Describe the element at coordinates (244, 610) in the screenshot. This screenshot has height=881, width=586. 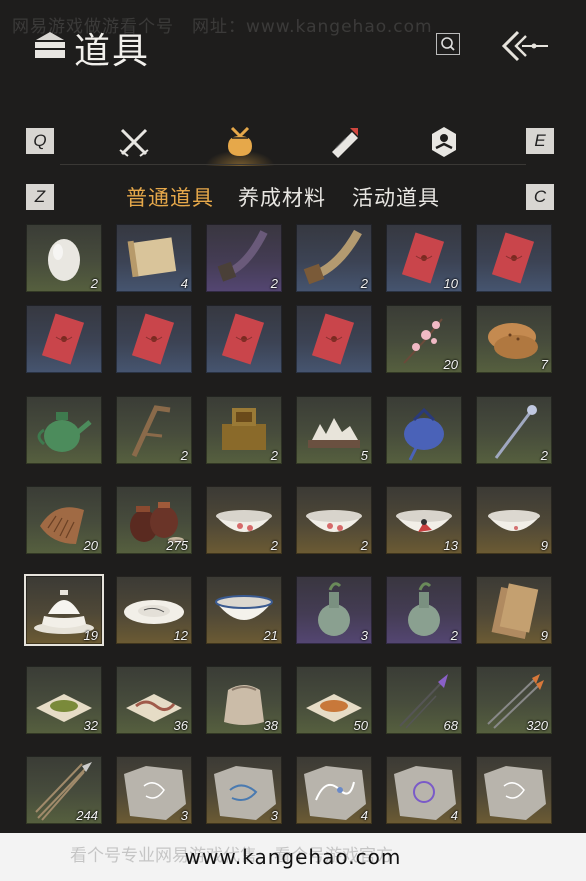
I see `item-slot: 21` at that location.